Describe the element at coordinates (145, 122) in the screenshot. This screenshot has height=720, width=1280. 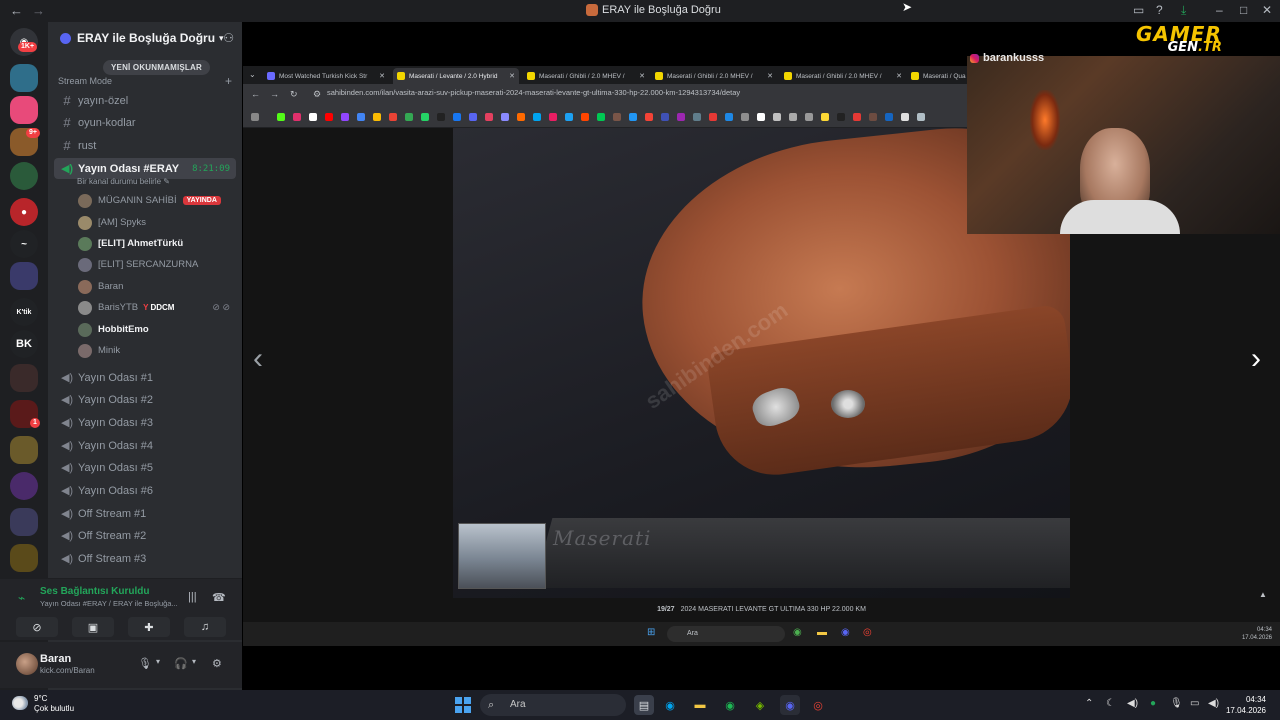
I see `channel-oyun-kodlar: # oyun-kodlar` at that location.